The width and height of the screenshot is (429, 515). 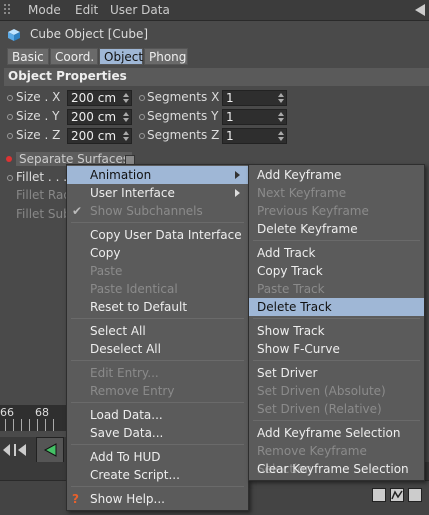 I want to click on menu-item-user-interface: User Interface, so click(x=157, y=193).